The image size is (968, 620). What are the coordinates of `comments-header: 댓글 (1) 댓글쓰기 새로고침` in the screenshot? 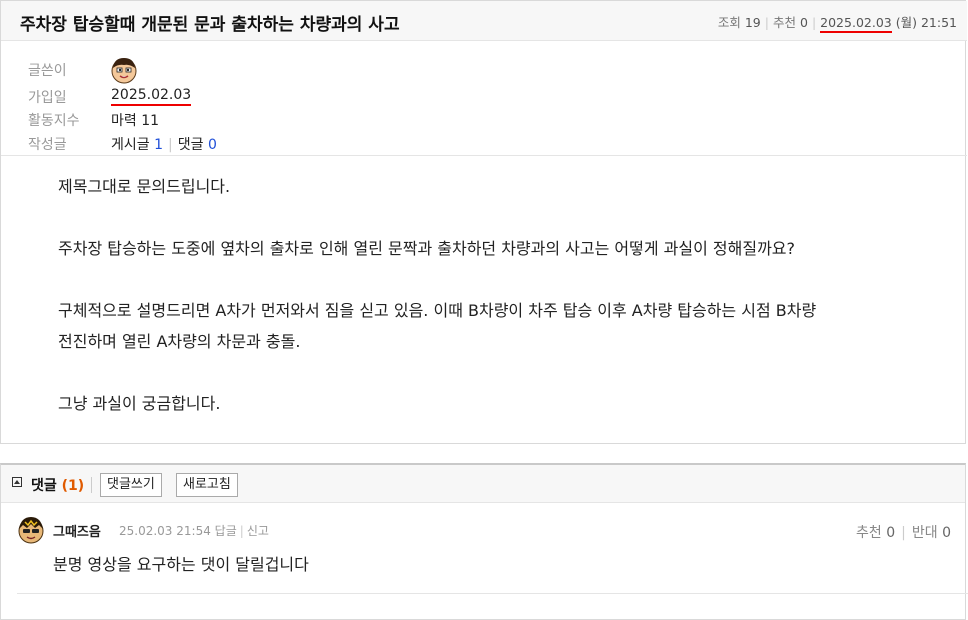 It's located at (483, 484).